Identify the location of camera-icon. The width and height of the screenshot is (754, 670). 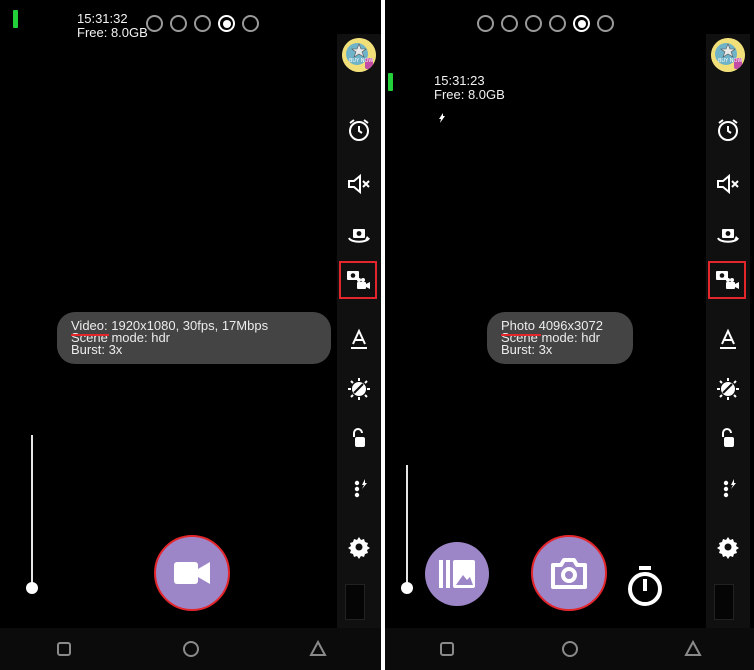
(569, 573).